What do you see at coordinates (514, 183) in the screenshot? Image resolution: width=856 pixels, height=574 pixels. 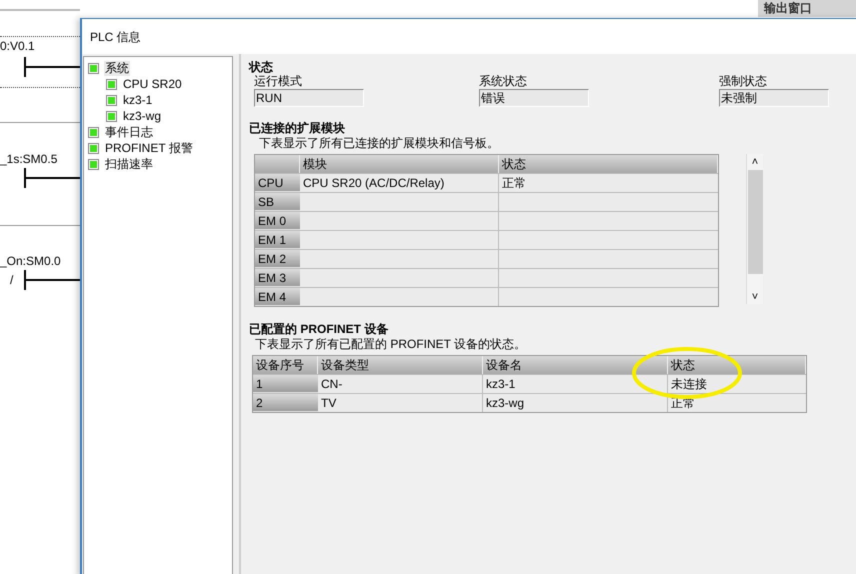 I see `table-cell-text: 正常` at bounding box center [514, 183].